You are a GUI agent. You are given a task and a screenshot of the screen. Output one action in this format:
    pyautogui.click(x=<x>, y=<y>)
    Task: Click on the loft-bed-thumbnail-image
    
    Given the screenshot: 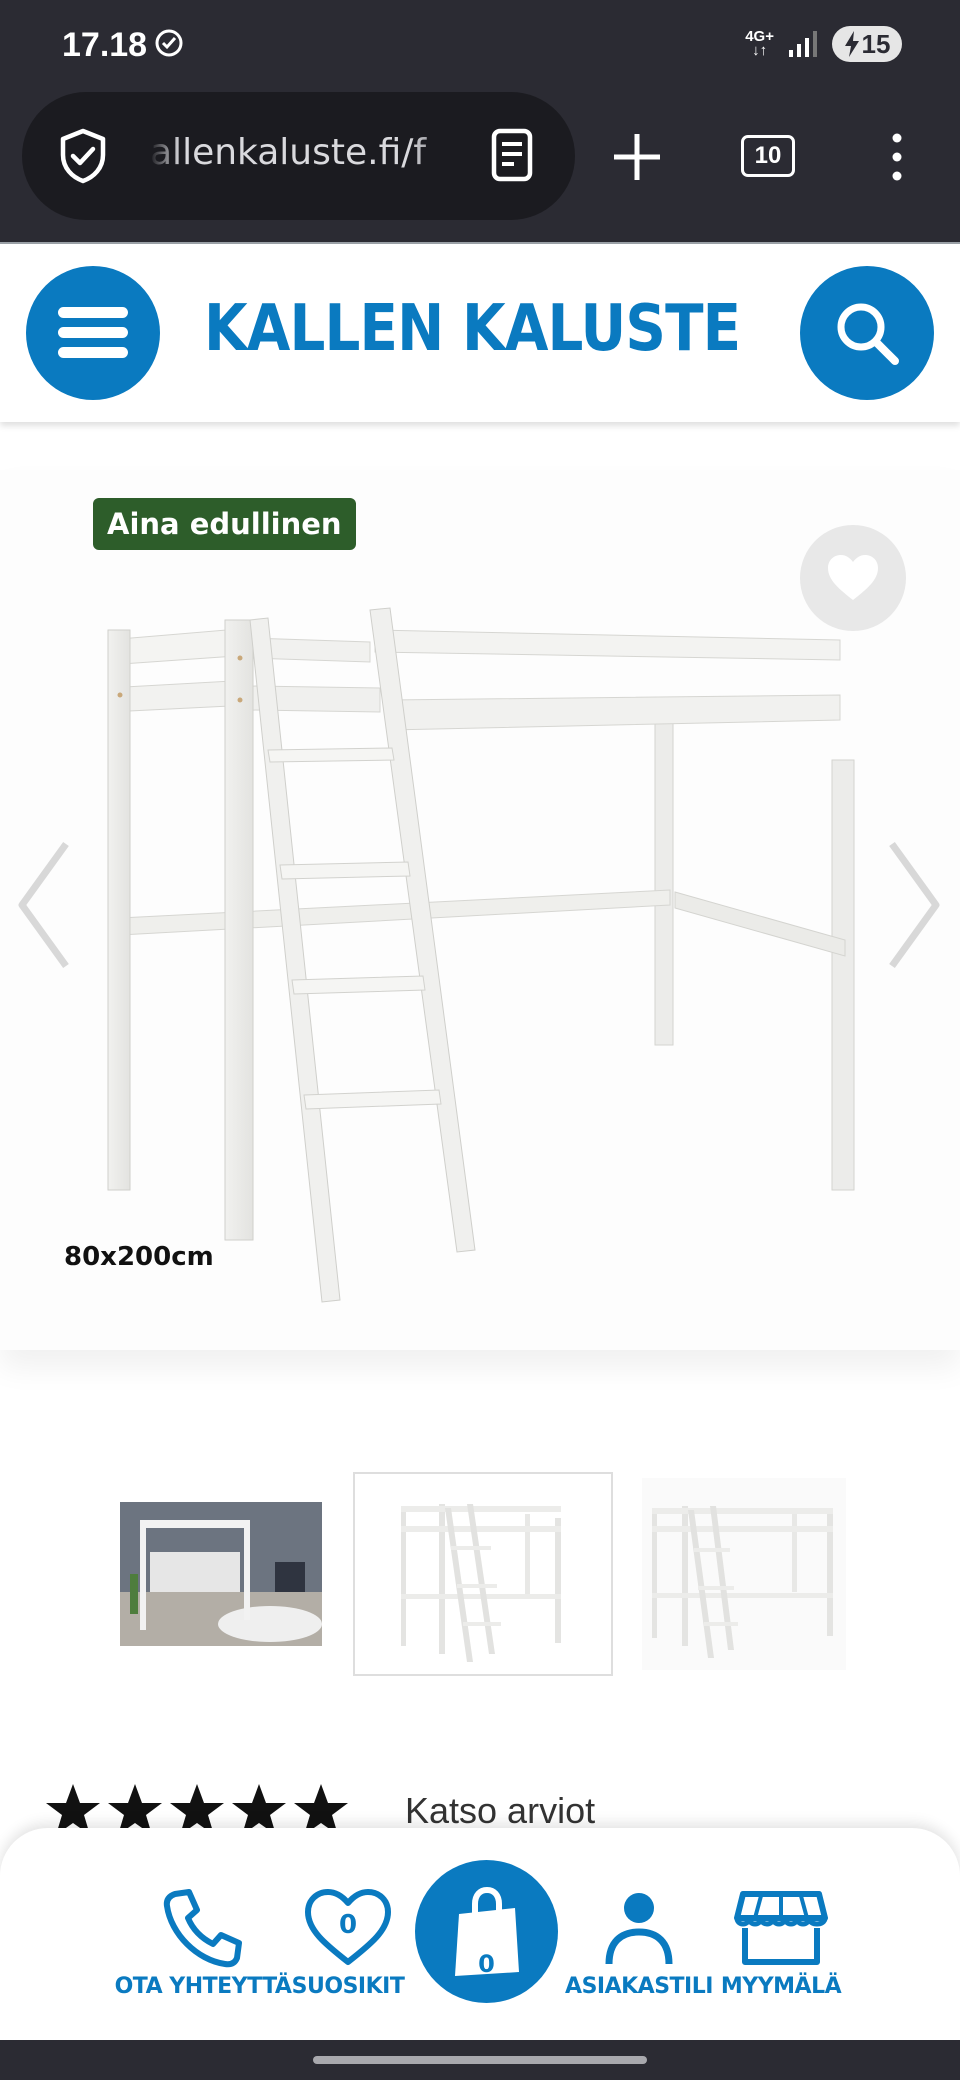 What is the action you would take?
    pyautogui.click(x=481, y=1583)
    